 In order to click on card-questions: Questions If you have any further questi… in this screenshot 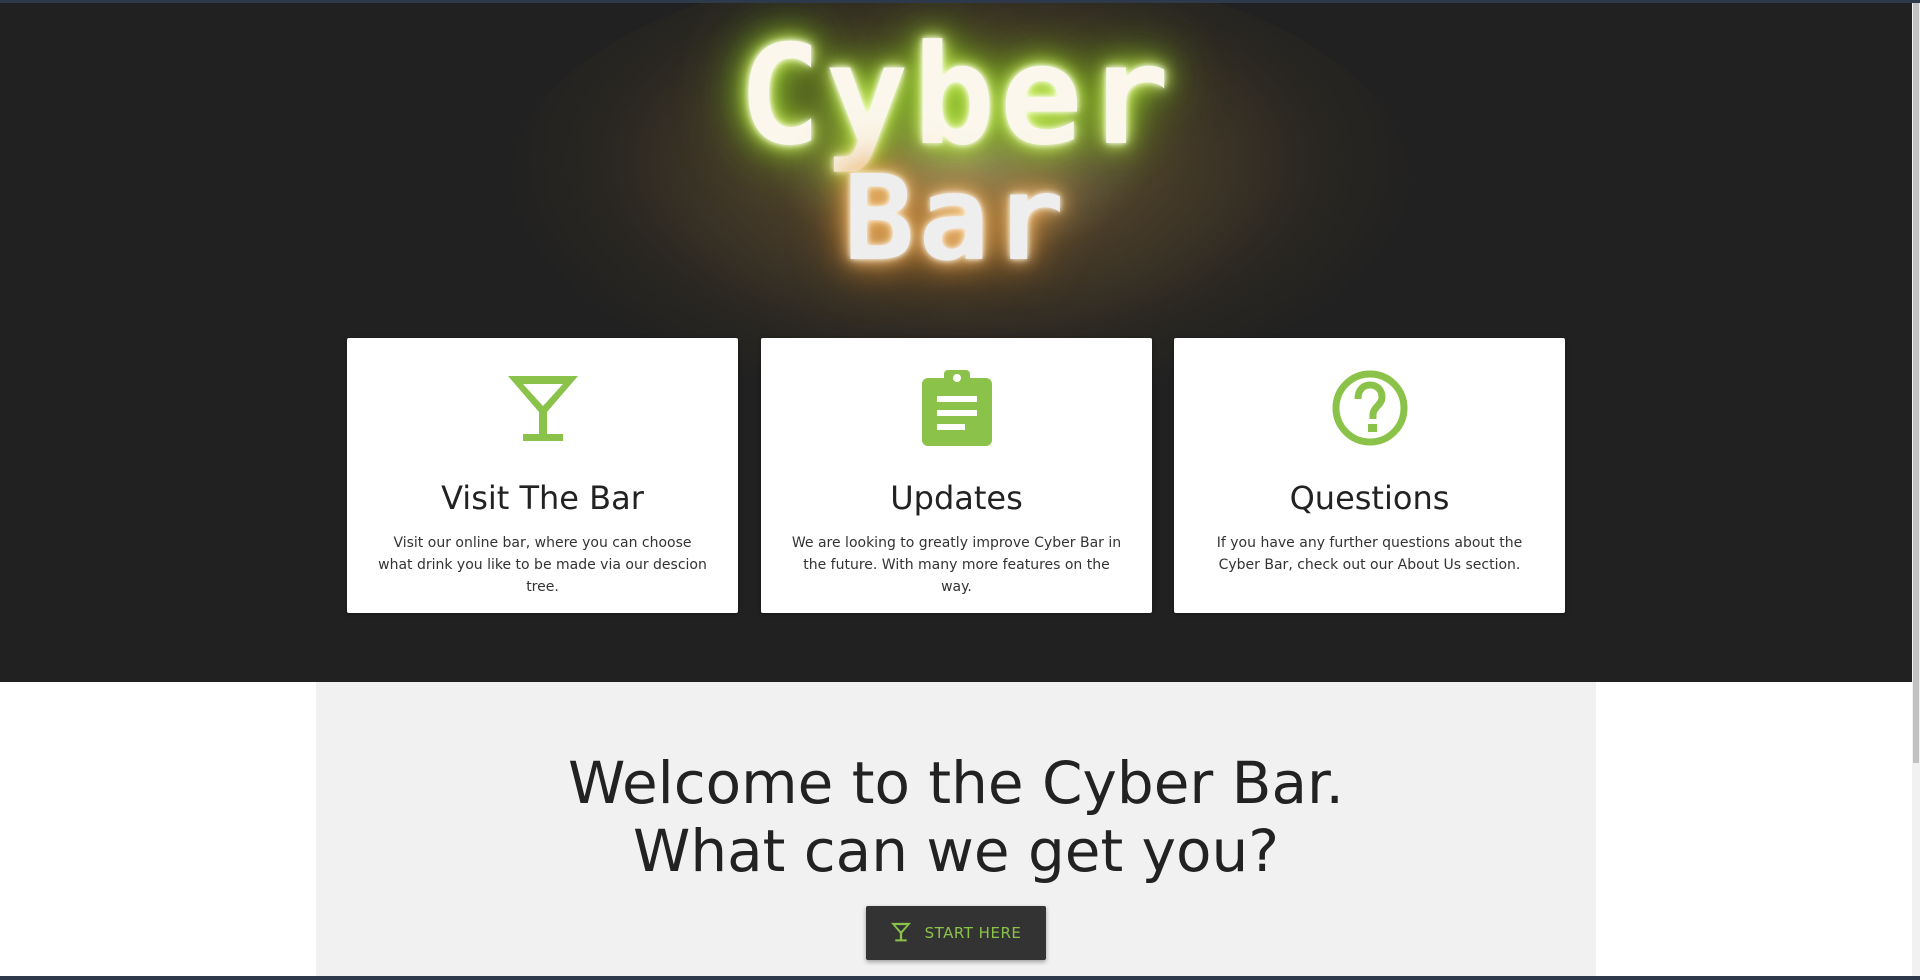, I will do `click(1369, 475)`.